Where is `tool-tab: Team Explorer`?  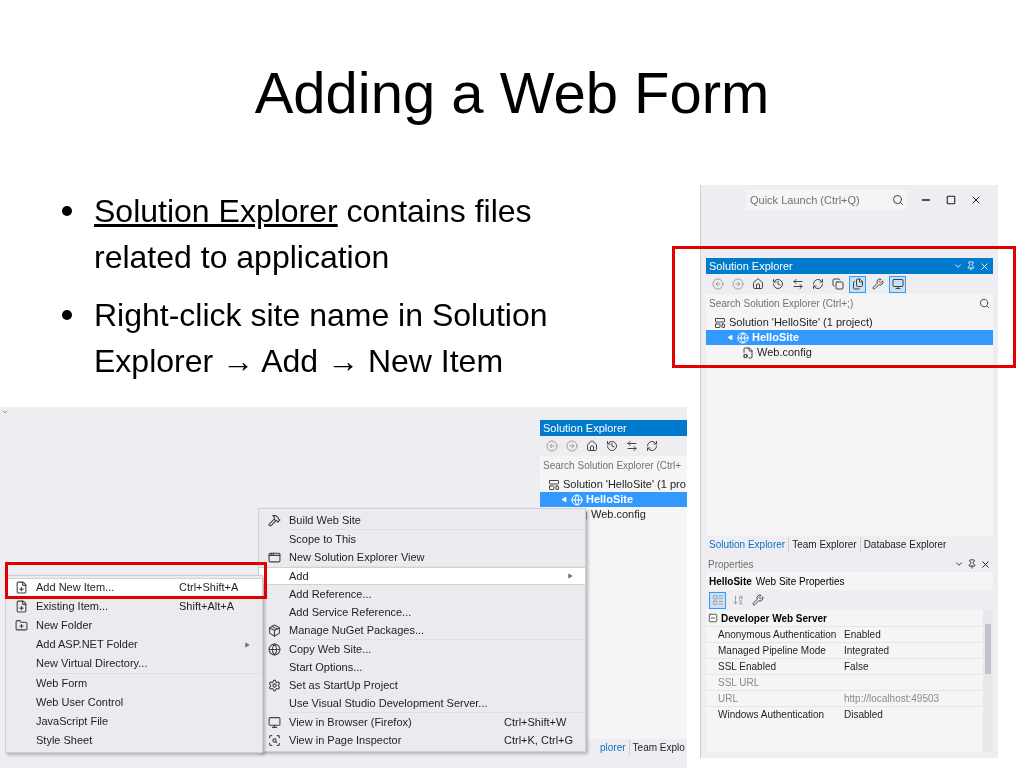 tool-tab: Team Explorer is located at coordinates (824, 544).